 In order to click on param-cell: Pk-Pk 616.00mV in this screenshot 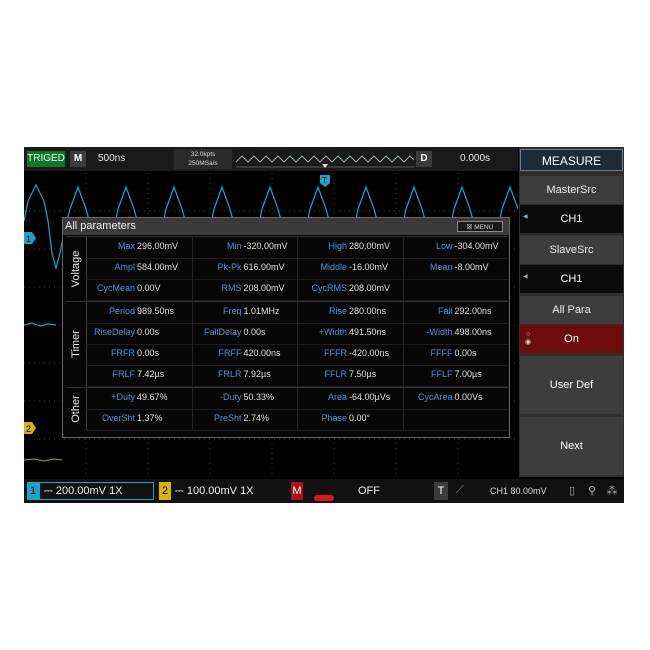, I will do `click(244, 268)`.